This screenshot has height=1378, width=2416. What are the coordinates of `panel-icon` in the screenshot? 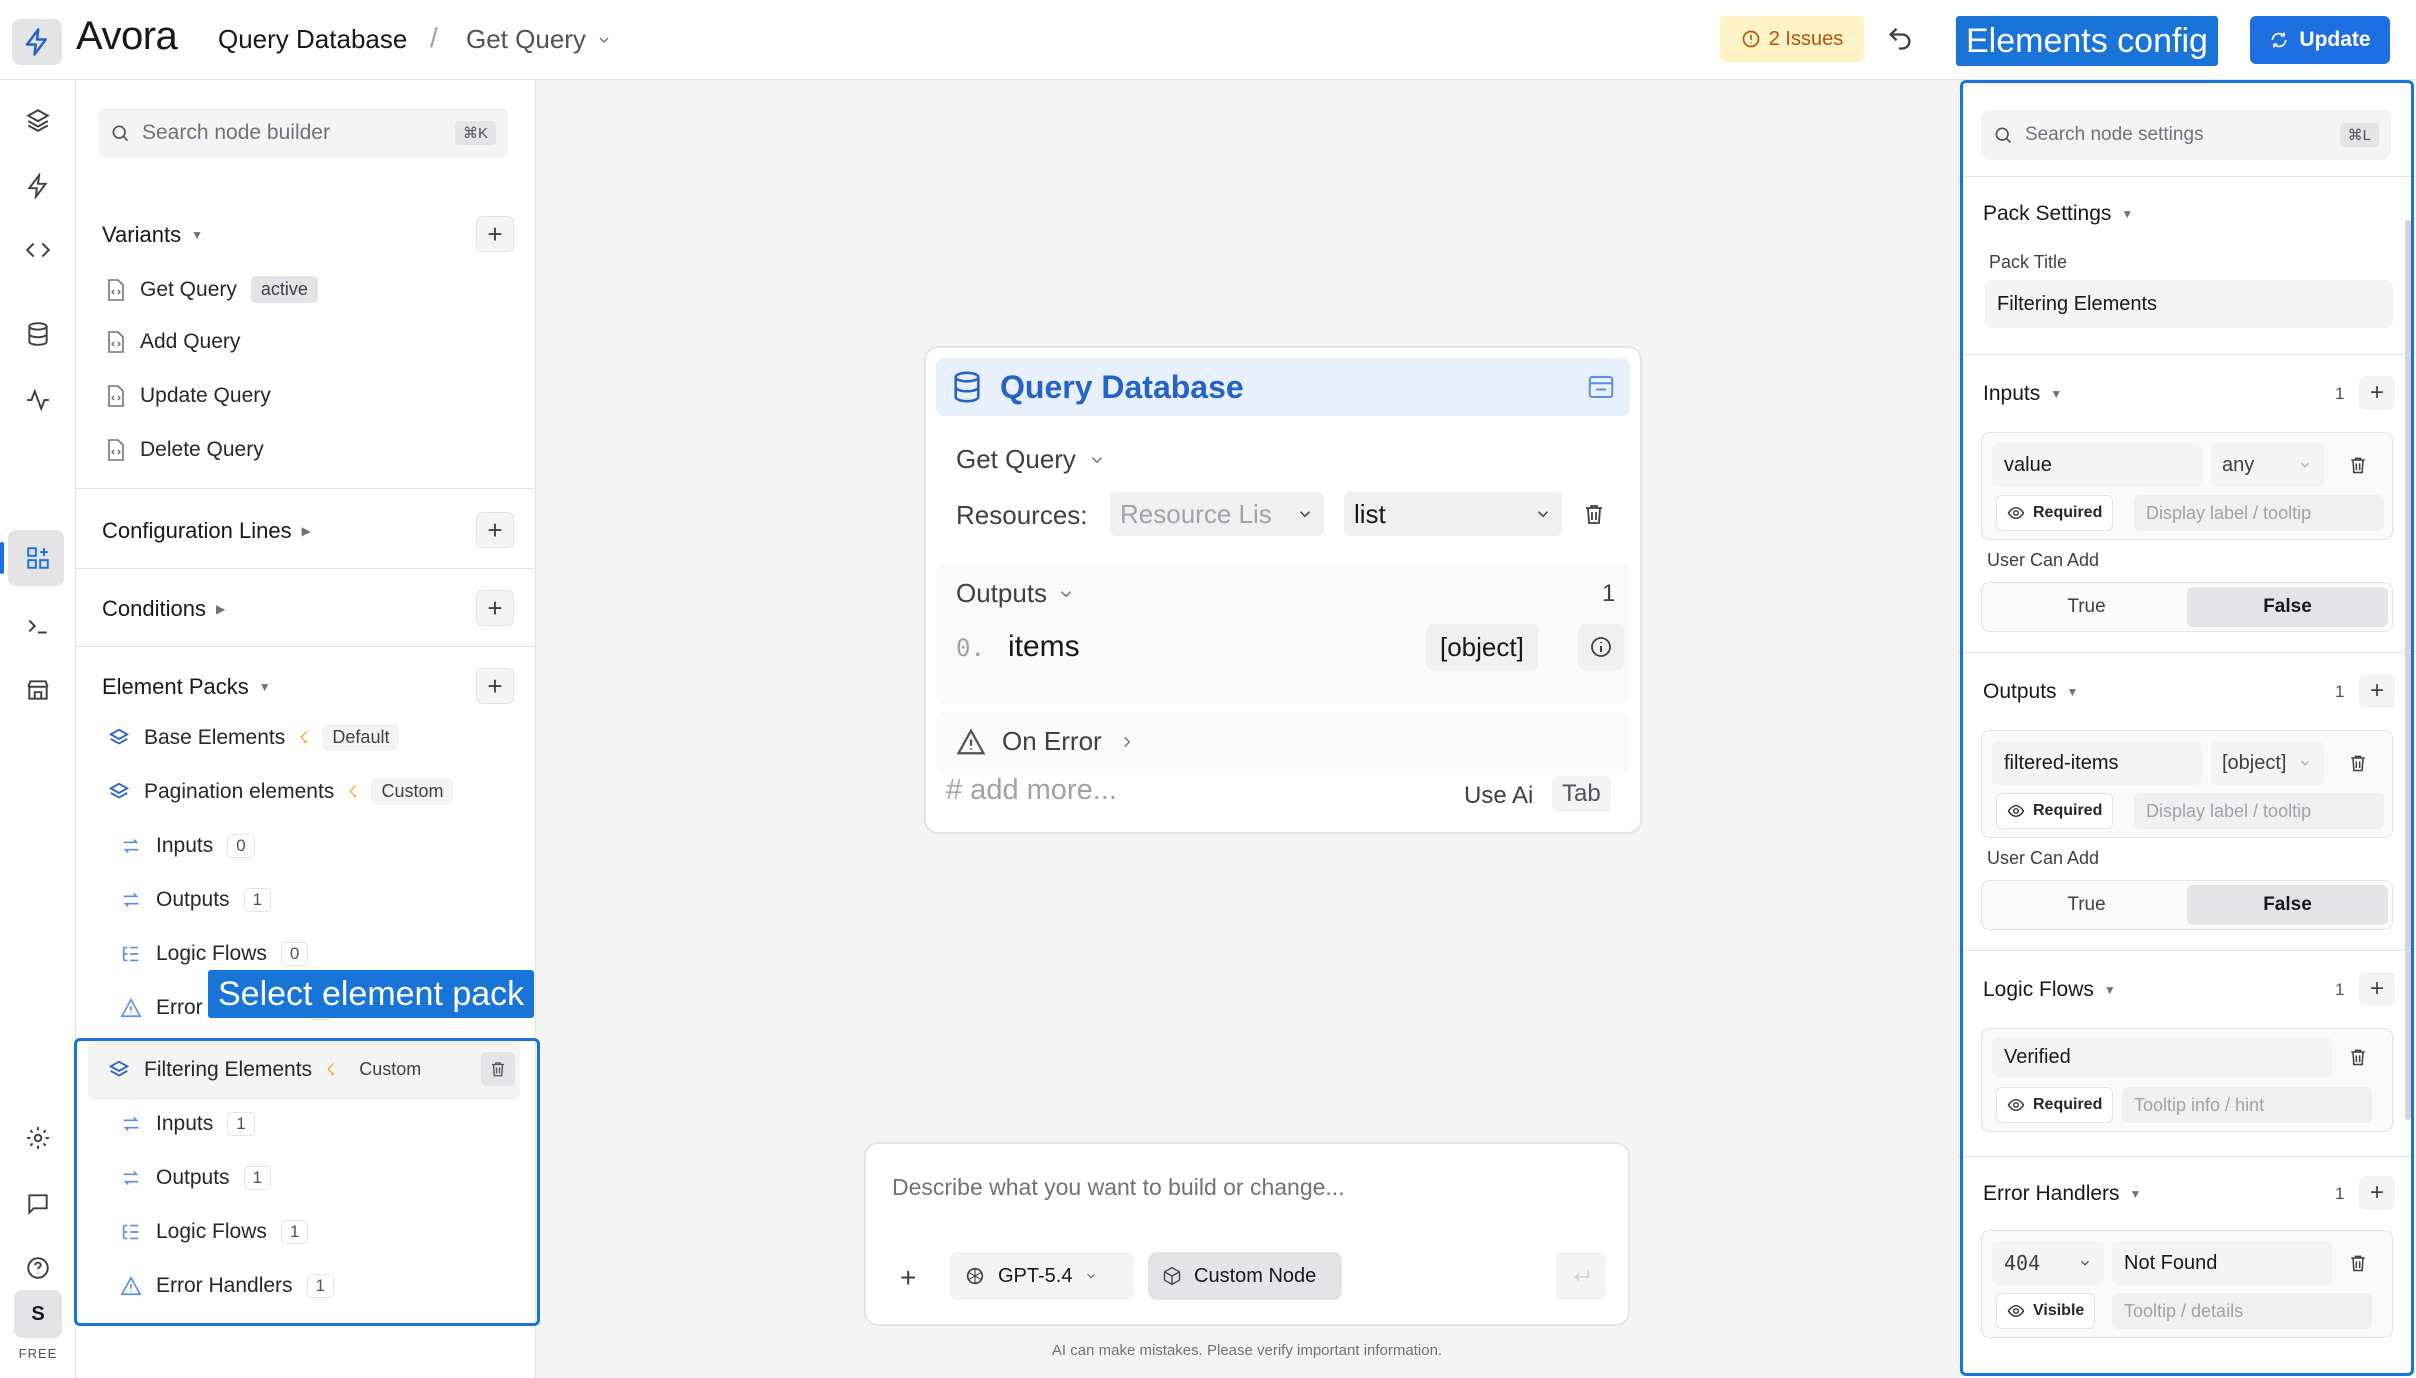 It's located at (1601, 387).